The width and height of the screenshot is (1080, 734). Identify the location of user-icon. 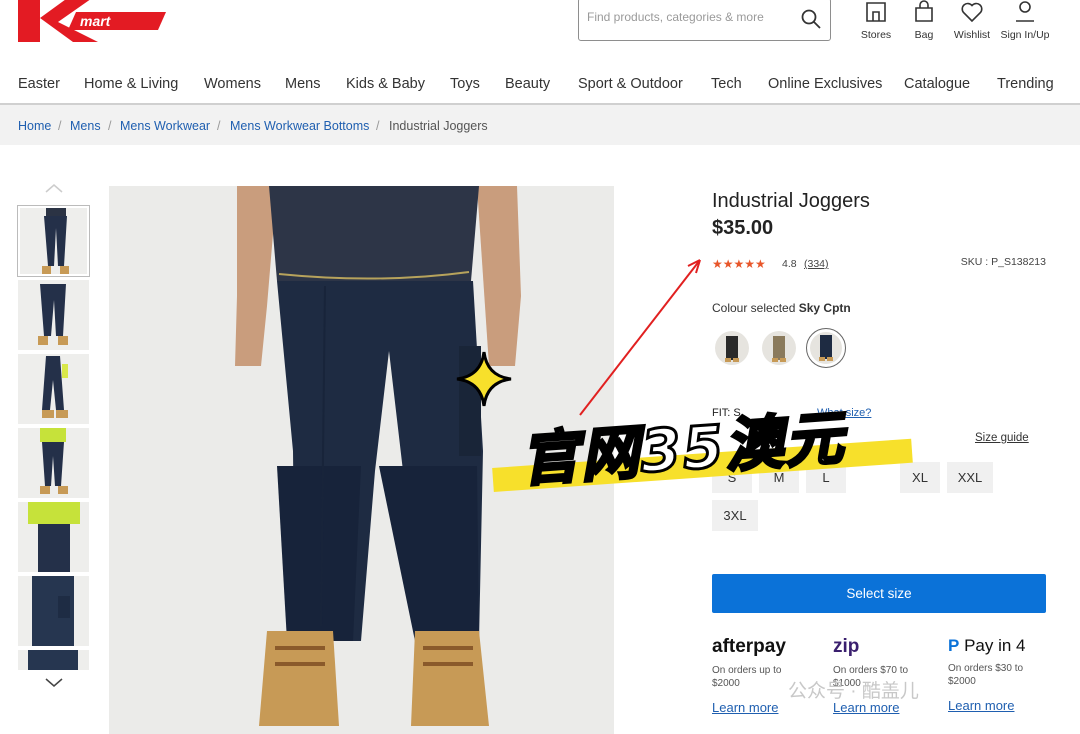
(1025, 11).